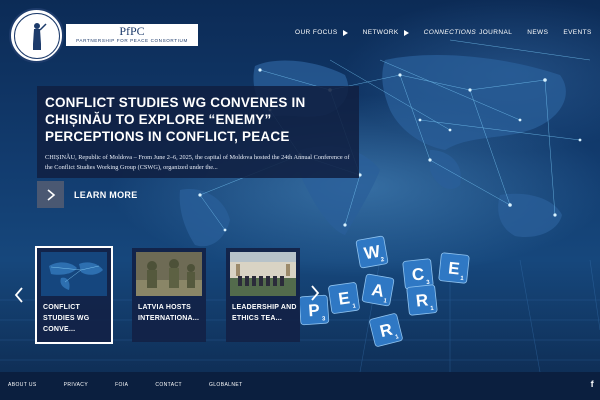 This screenshot has height=400, width=600. I want to click on nav-journal-italic: CONNECTIONS, so click(450, 32).